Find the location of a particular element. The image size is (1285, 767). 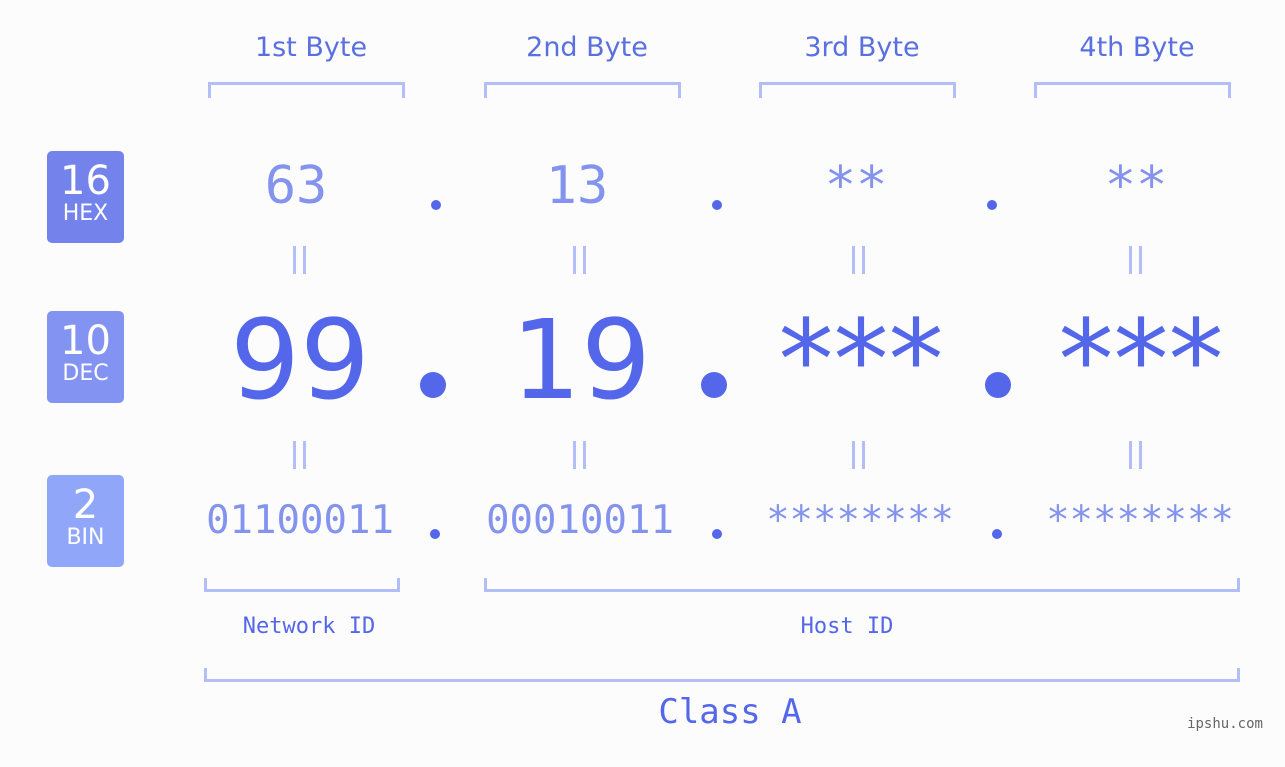

hex-value-1: 63 is located at coordinates (296, 186).